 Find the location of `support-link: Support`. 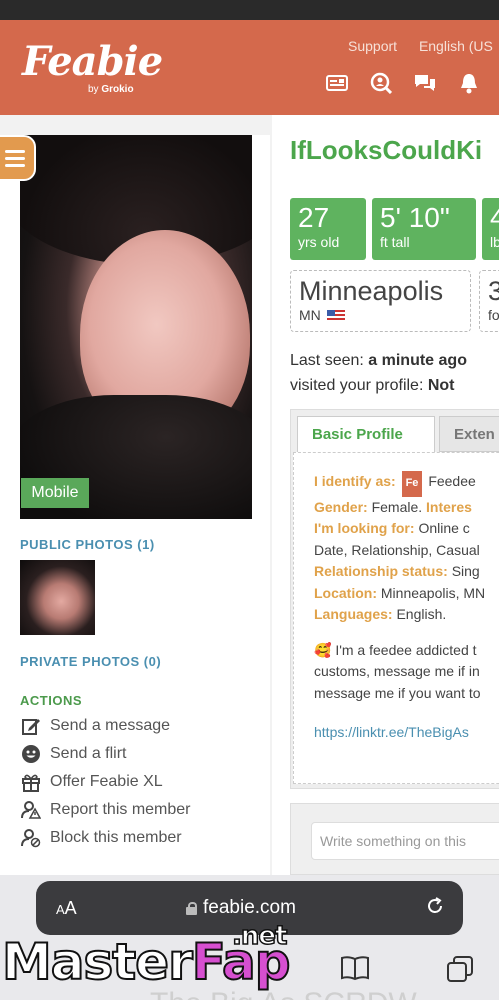

support-link: Support is located at coordinates (372, 46).